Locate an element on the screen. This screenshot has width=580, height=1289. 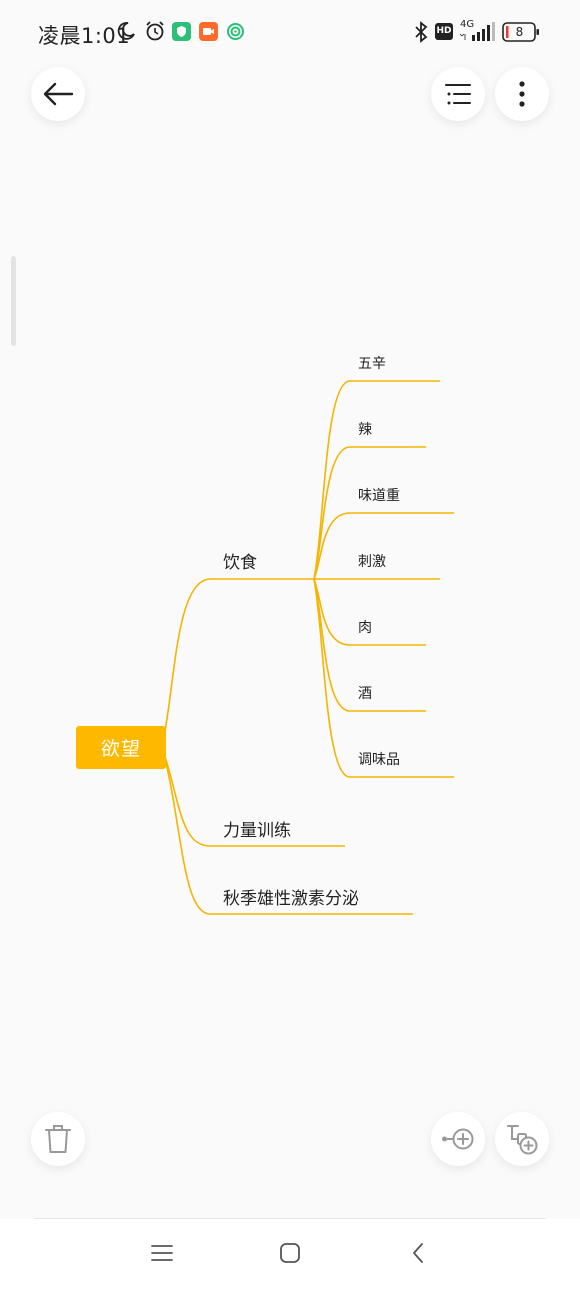
menu-icon is located at coordinates (162, 1253).